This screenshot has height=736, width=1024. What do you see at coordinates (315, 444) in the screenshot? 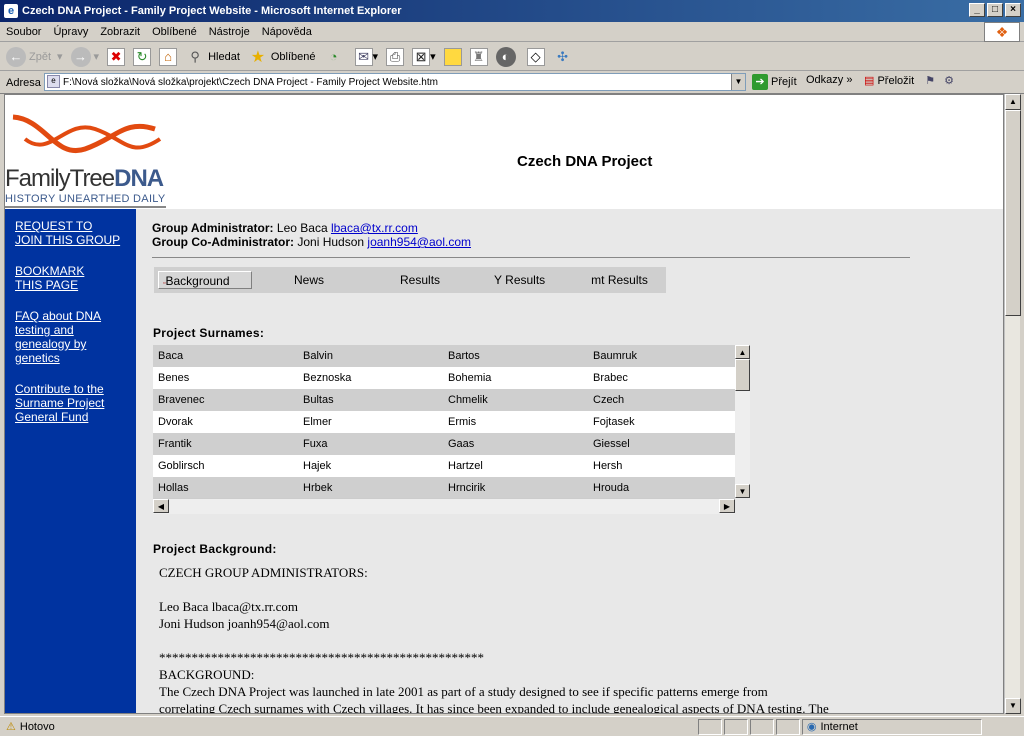
I see `surname-cell: Fuxa` at bounding box center [315, 444].